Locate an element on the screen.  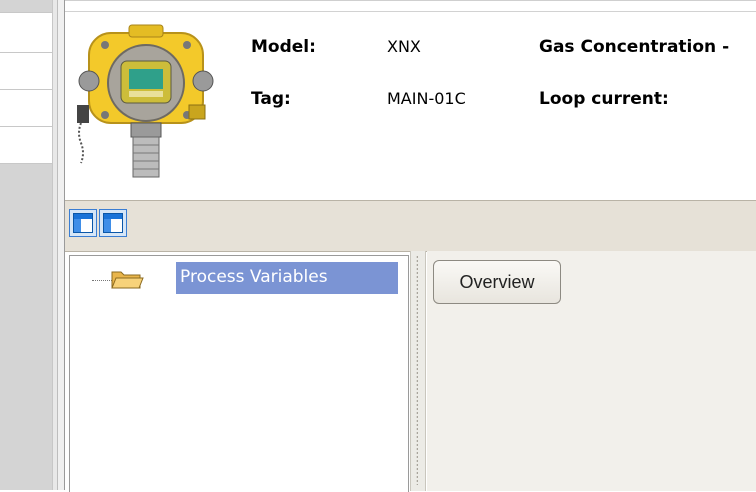
gas-detector-image is located at coordinates (145, 101).